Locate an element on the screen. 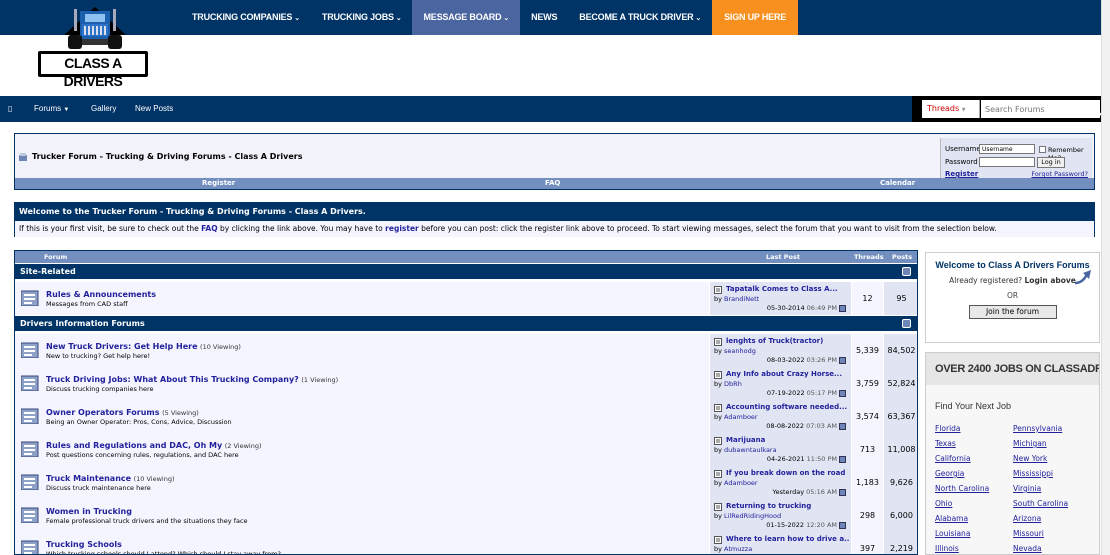 This screenshot has width=1110, height=555. welcome-register-link: register is located at coordinates (402, 228).